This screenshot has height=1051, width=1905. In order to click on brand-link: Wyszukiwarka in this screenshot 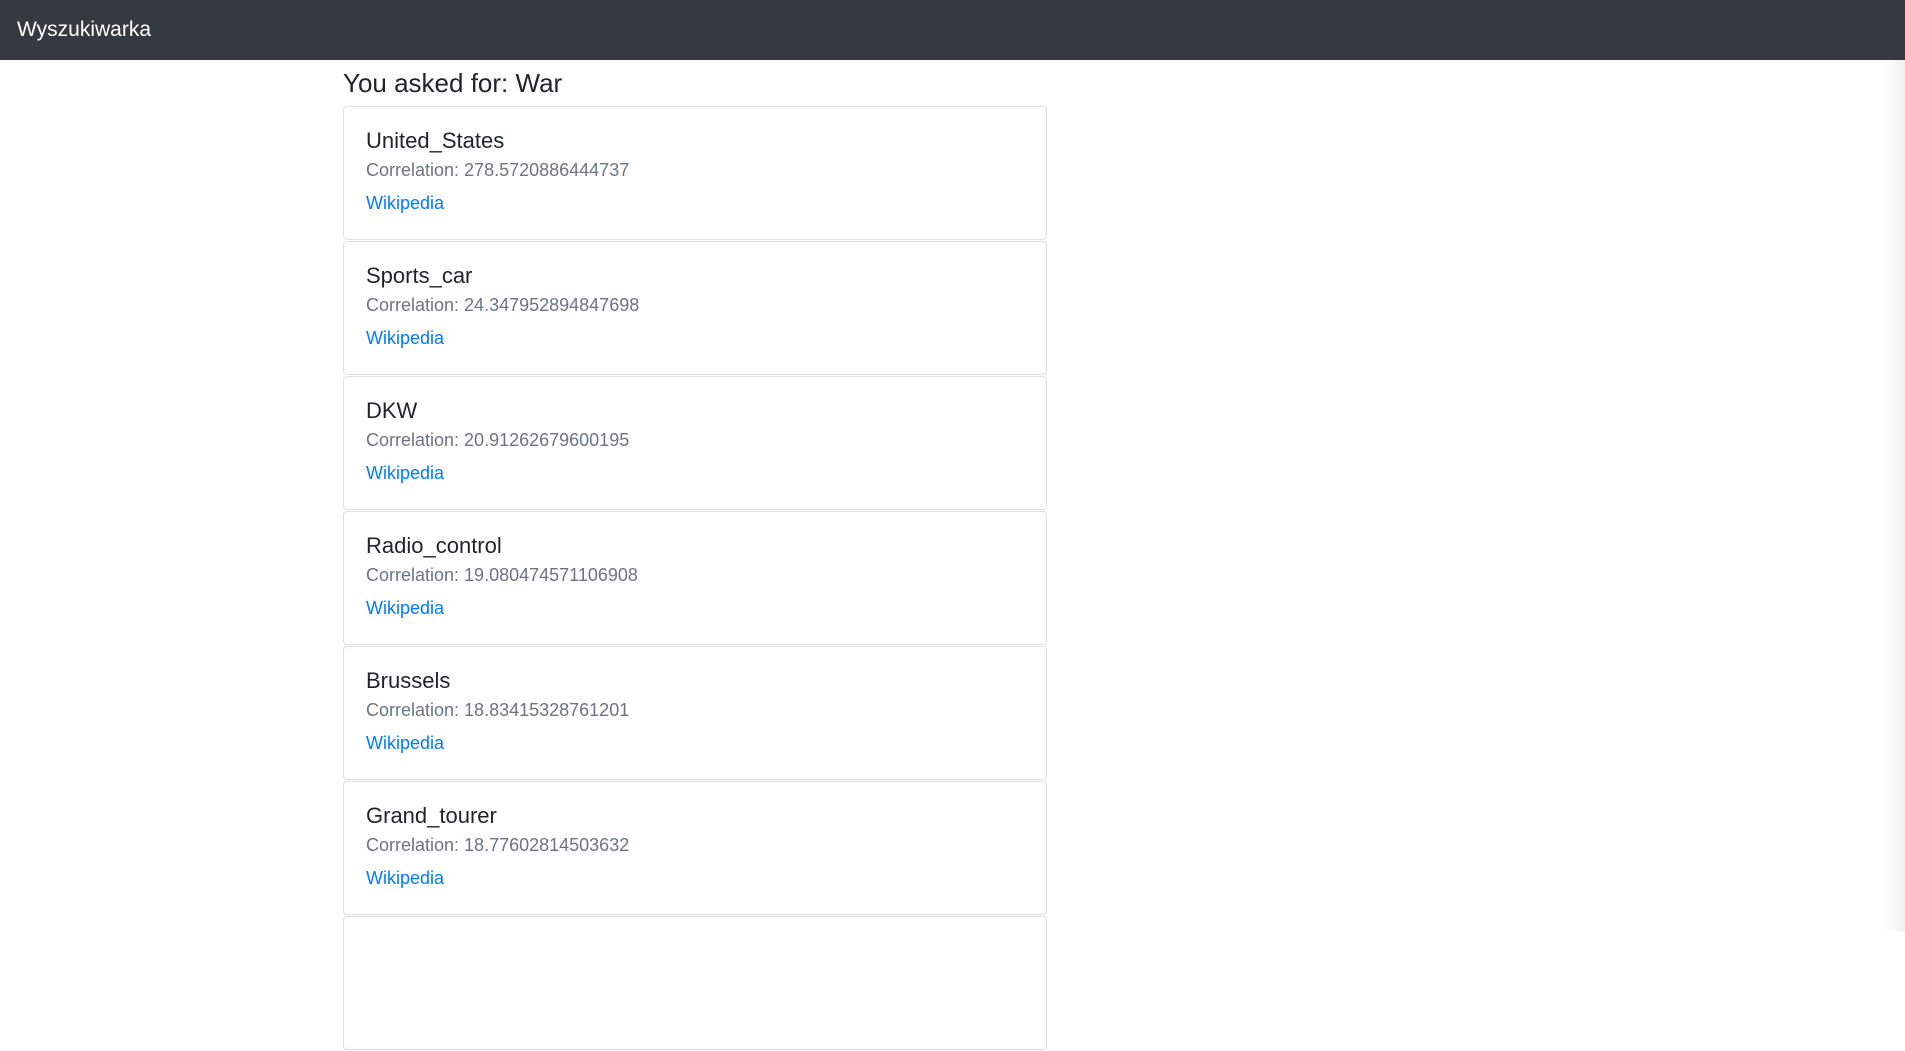, I will do `click(84, 30)`.